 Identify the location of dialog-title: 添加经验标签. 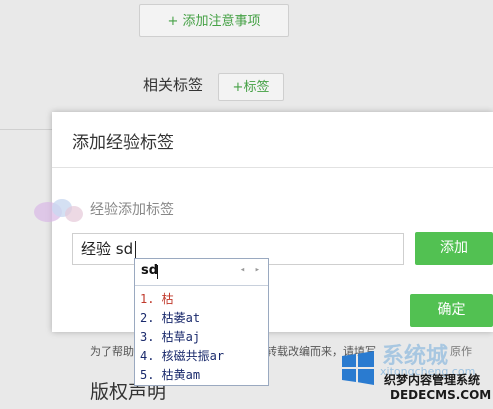
(123, 143).